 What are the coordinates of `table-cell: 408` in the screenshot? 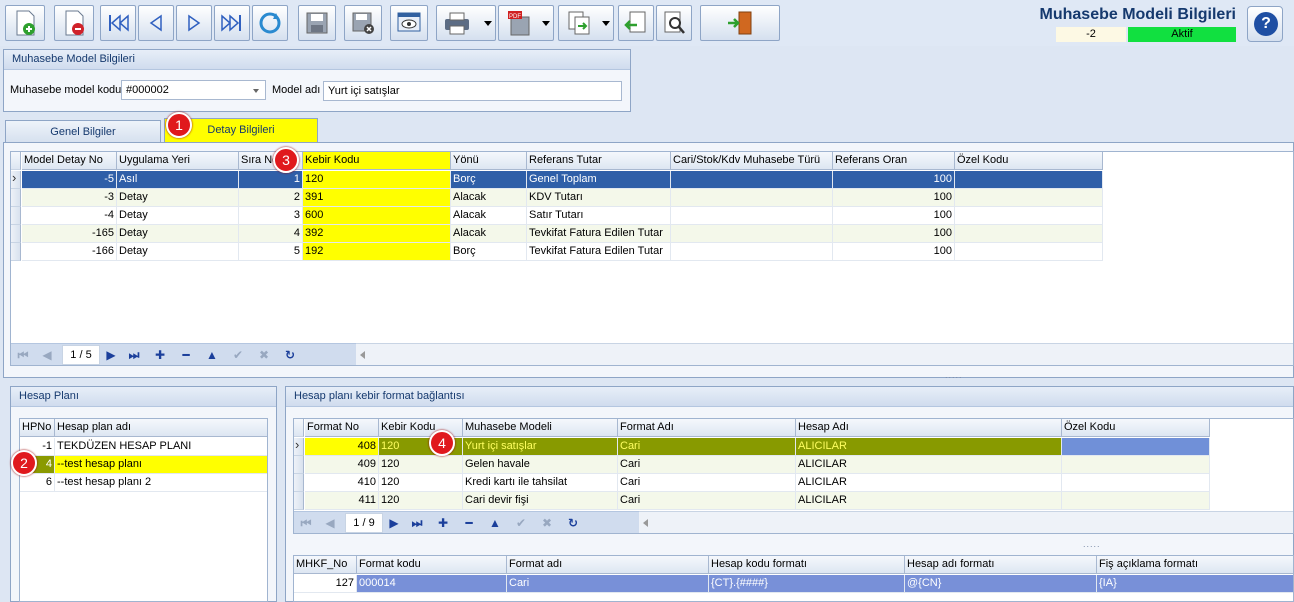 It's located at (342, 447).